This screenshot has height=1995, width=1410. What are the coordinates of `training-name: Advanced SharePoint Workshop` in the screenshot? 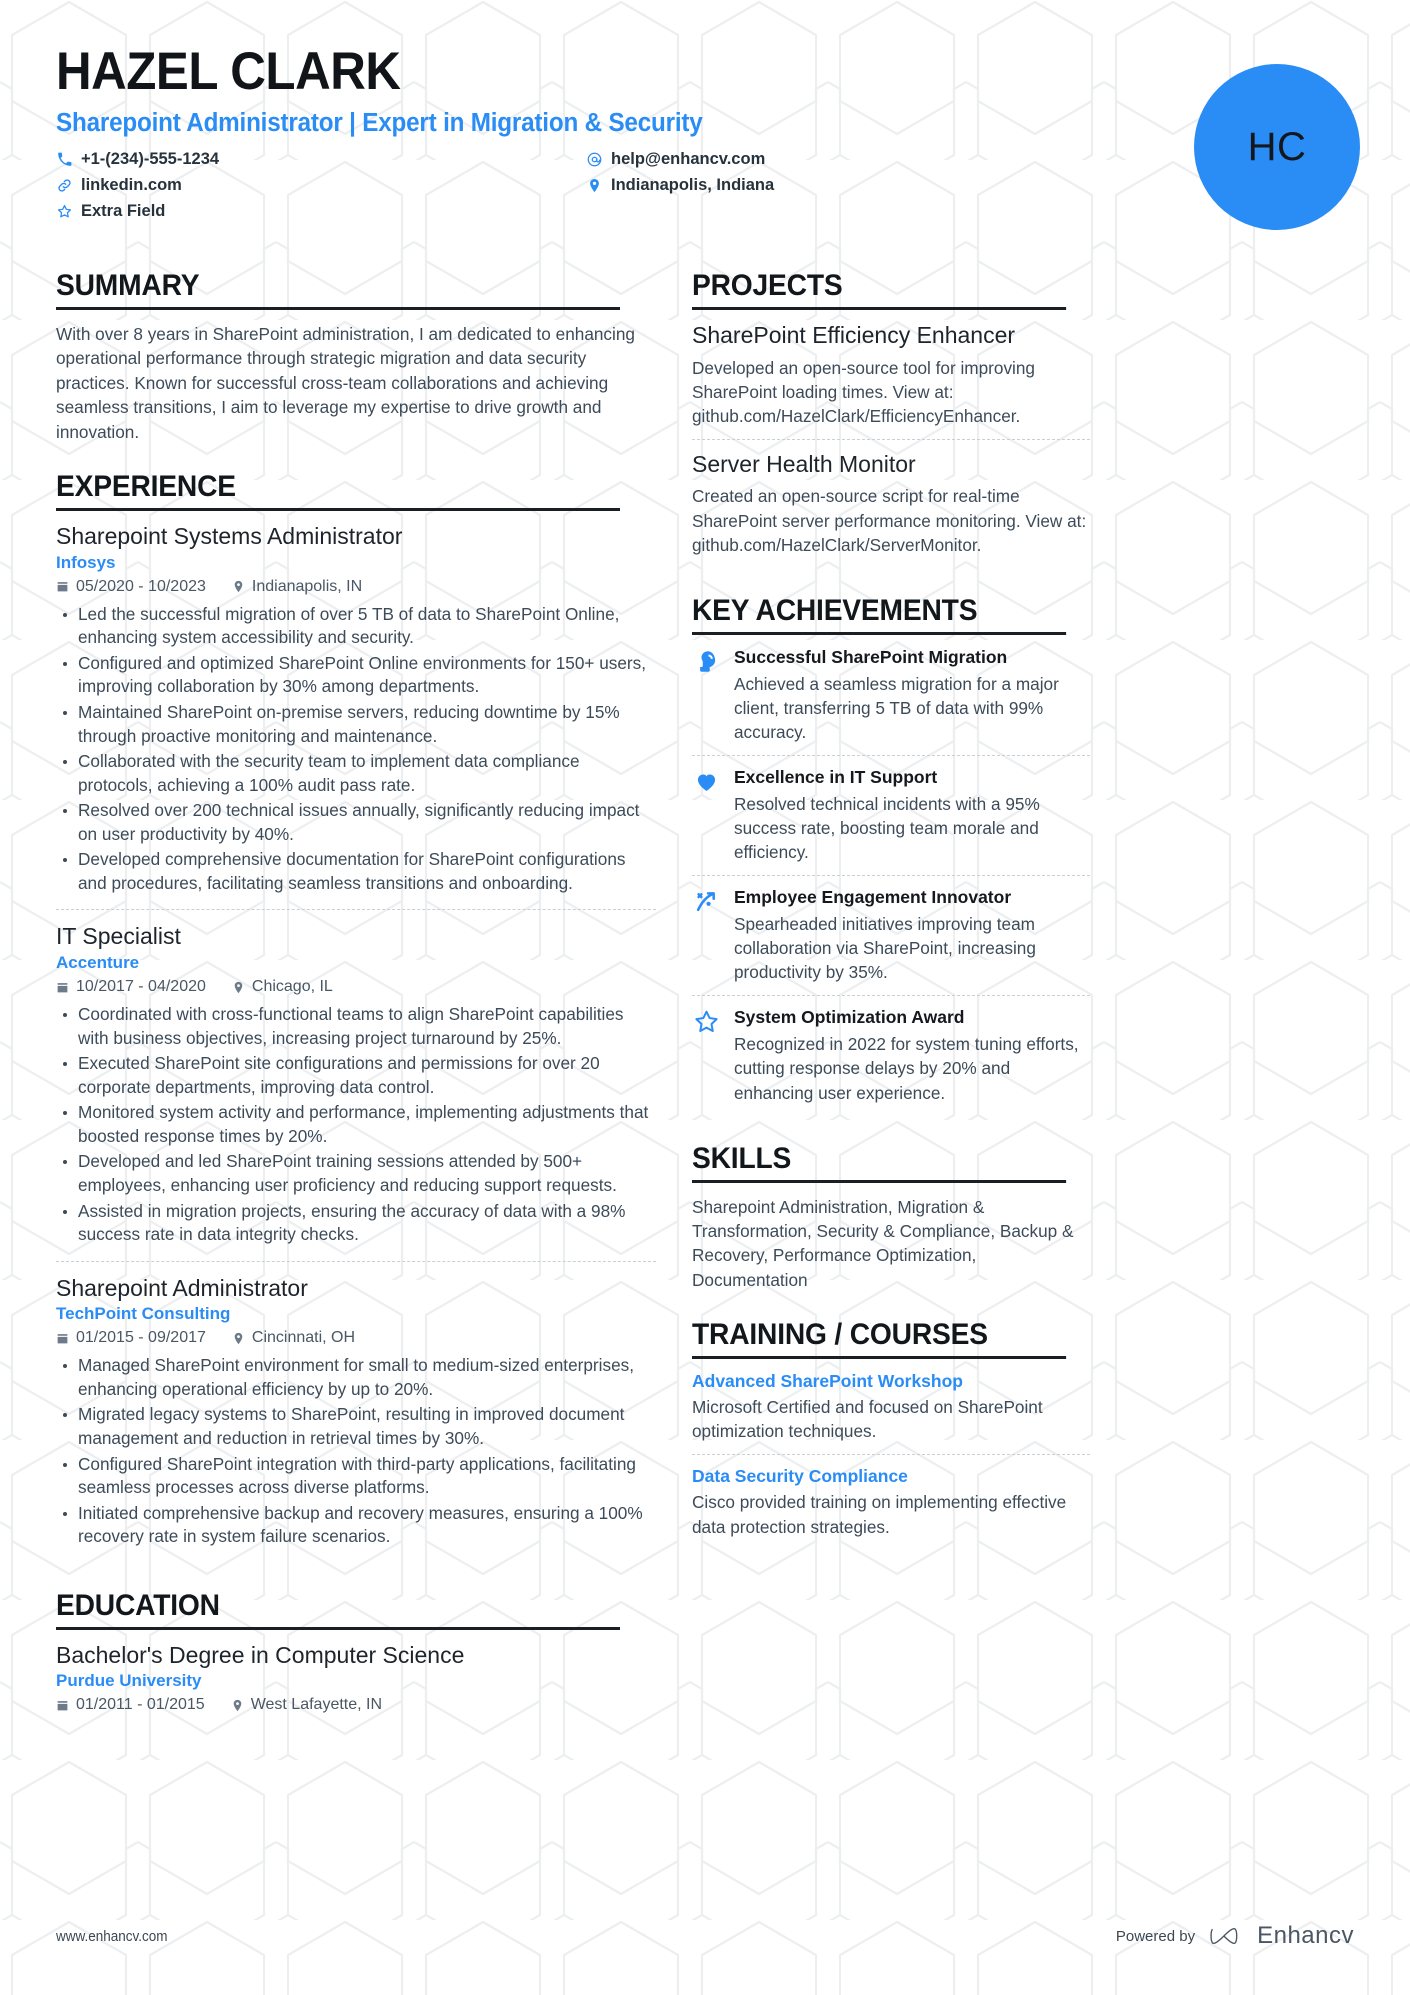 It's located at (891, 1381).